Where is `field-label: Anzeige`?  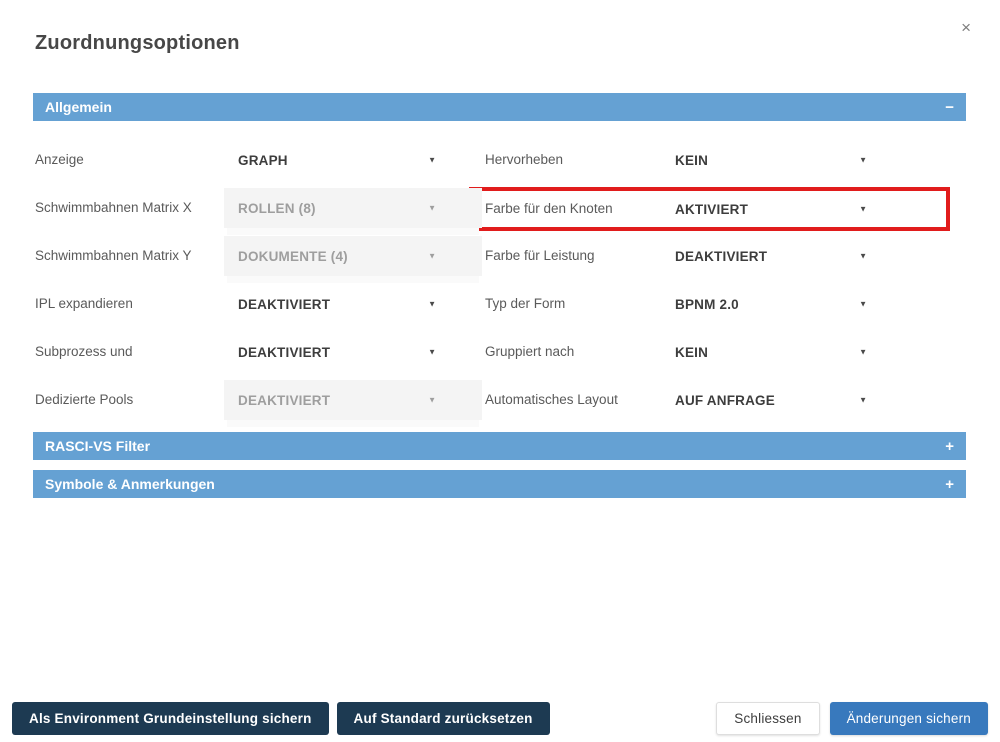 field-label: Anzeige is located at coordinates (59, 159).